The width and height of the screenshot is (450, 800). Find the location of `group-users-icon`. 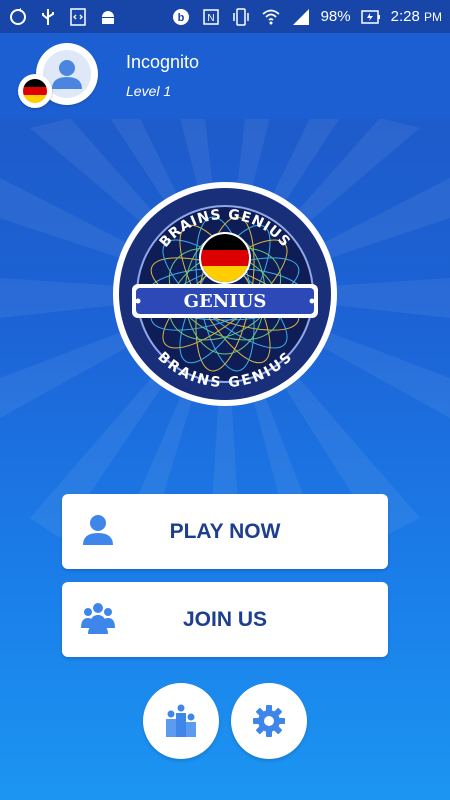

group-users-icon is located at coordinates (98, 618).